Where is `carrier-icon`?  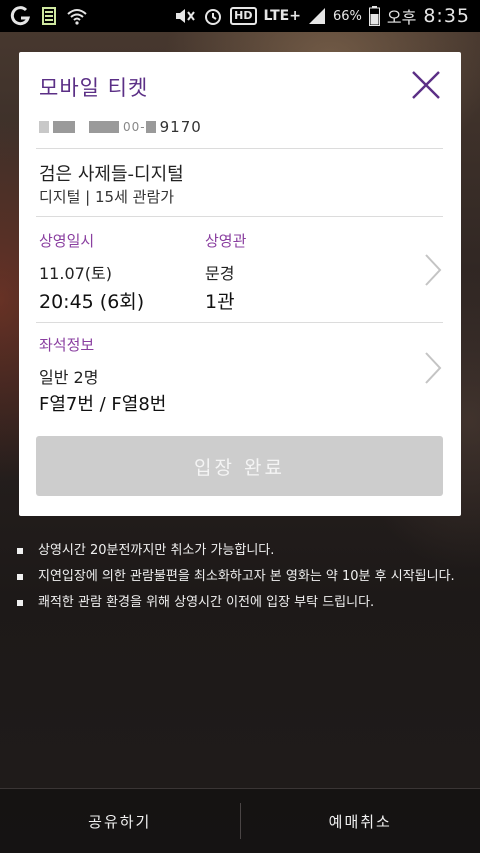
carrier-icon is located at coordinates (21, 16).